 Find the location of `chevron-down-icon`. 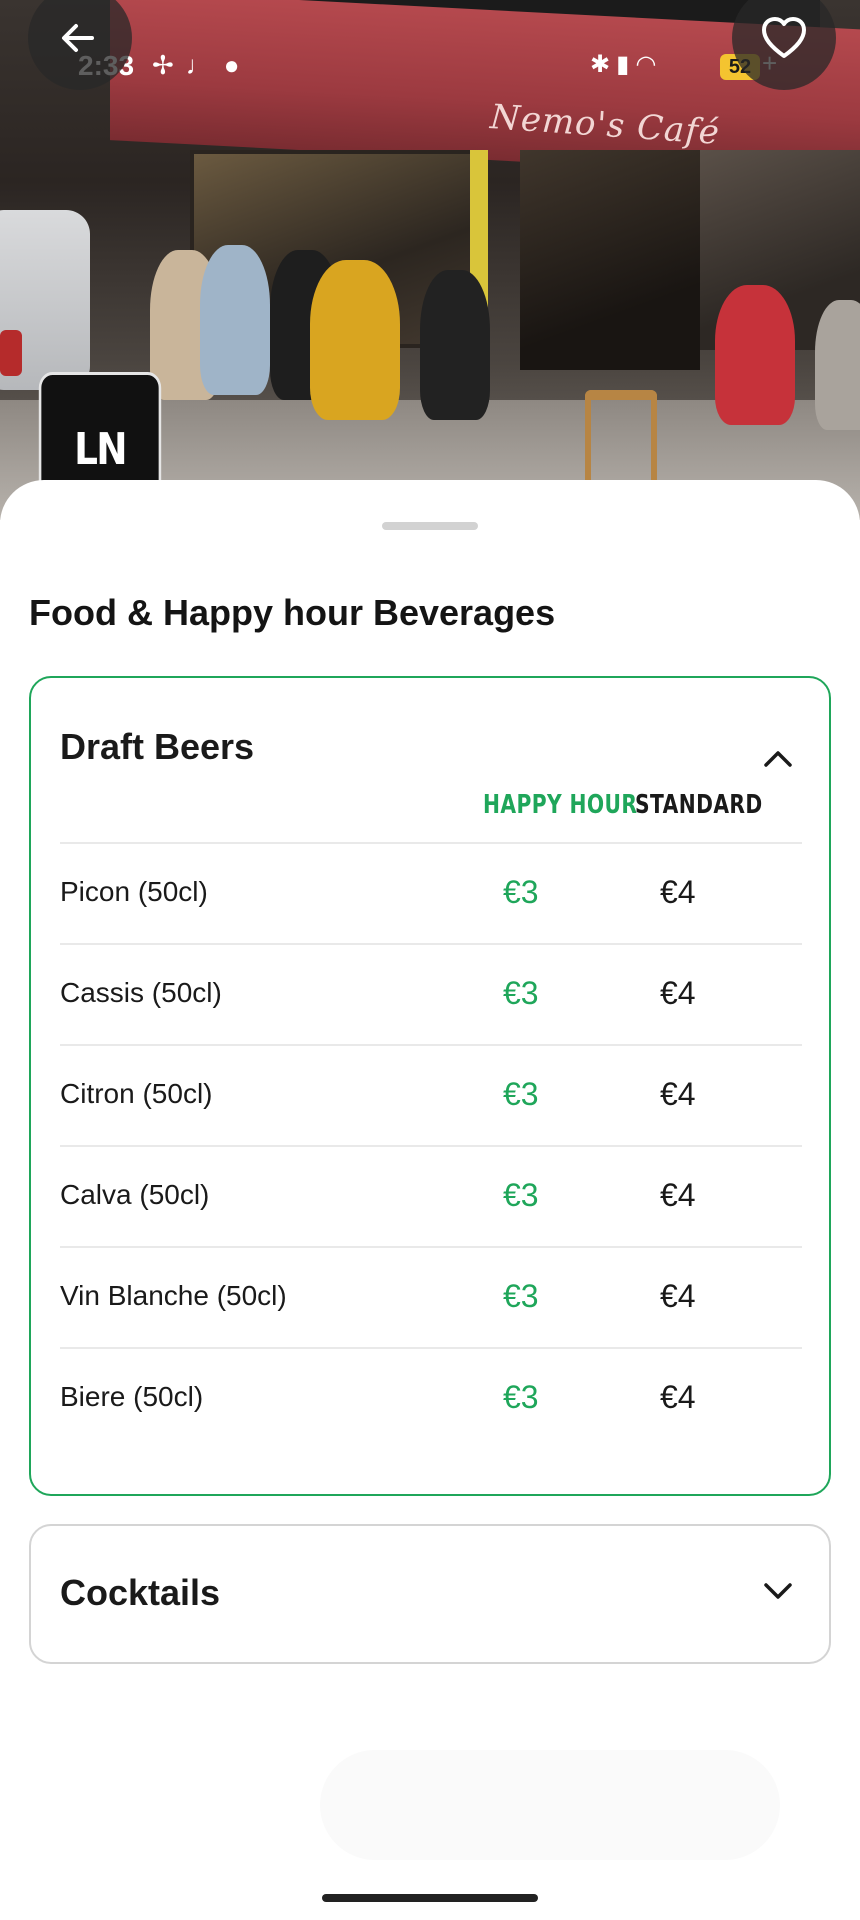

chevron-down-icon is located at coordinates (778, 1592).